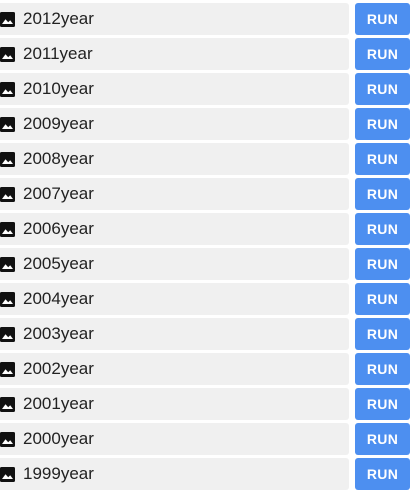 Image resolution: width=414 pixels, height=490 pixels. I want to click on year-label: 2006year, so click(58, 228).